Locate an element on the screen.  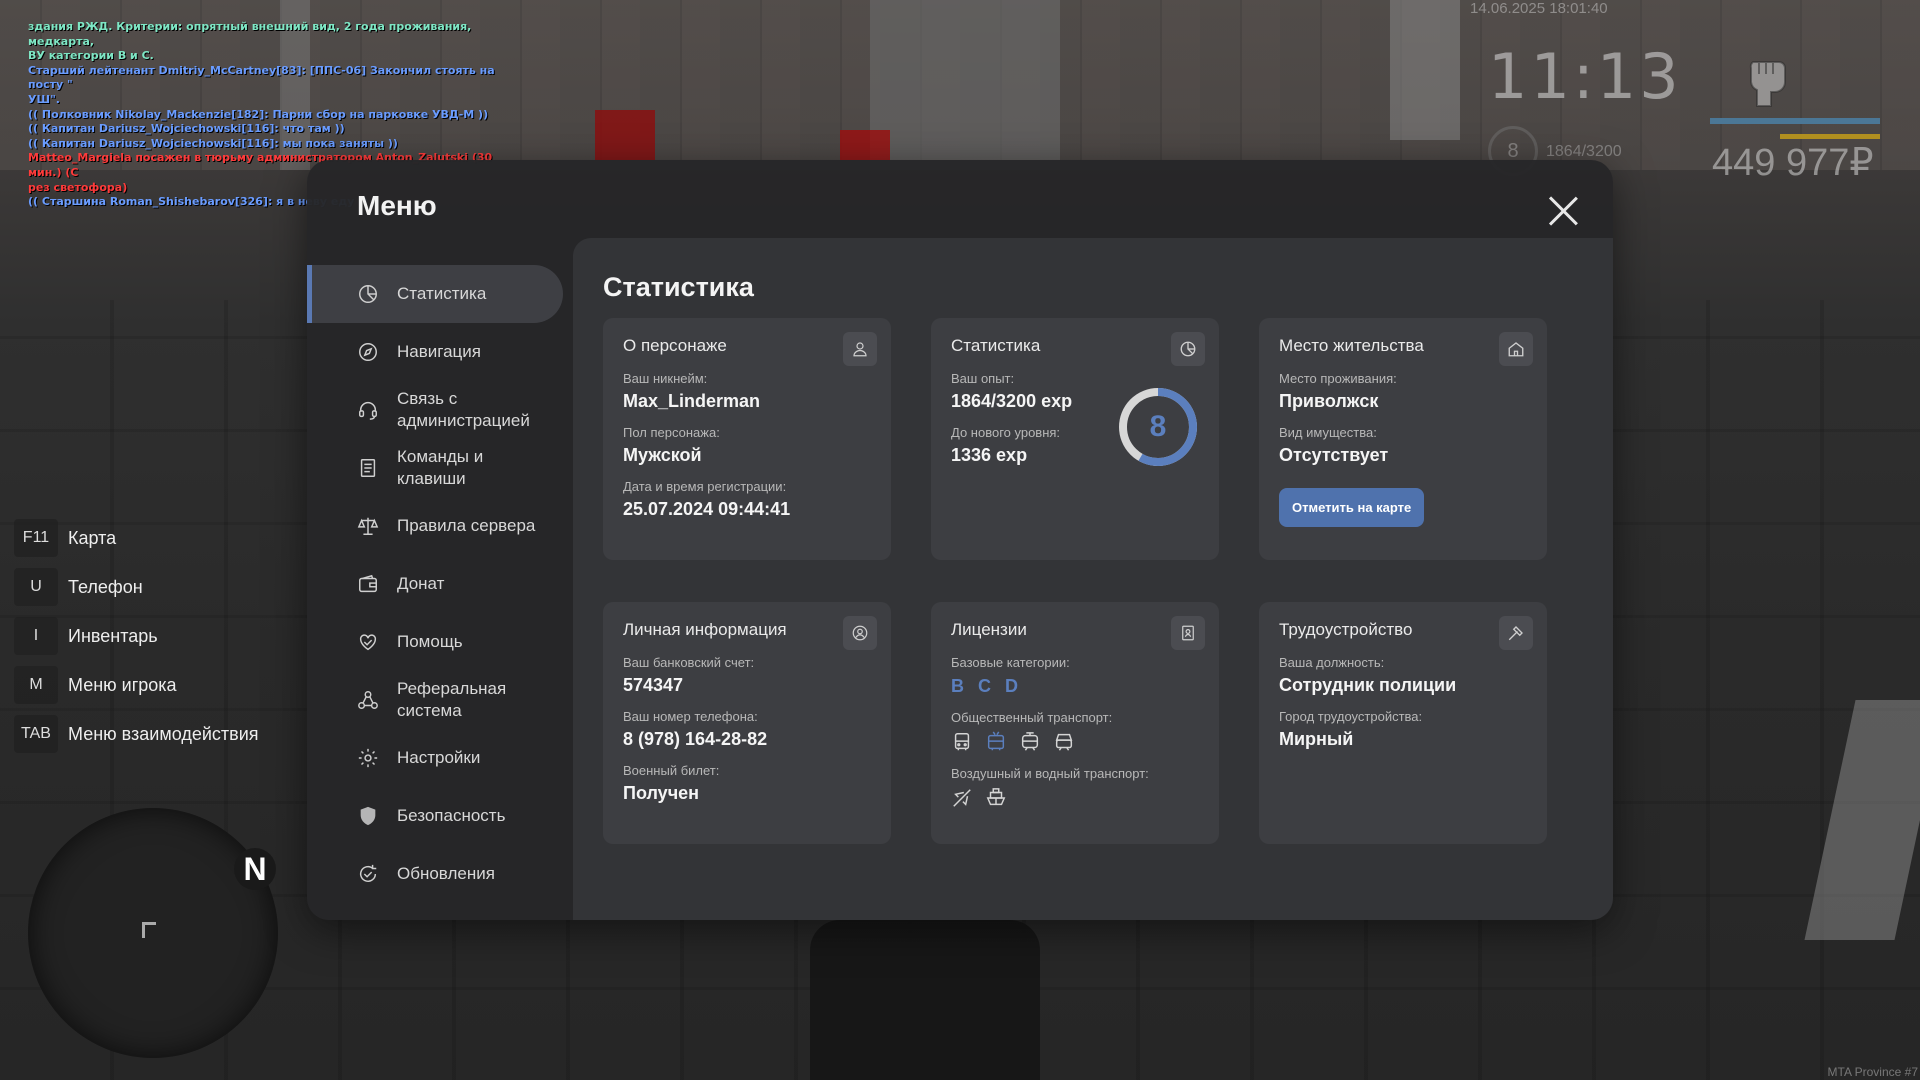
field-label: Ваш никнейм: is located at coordinates (665, 378).